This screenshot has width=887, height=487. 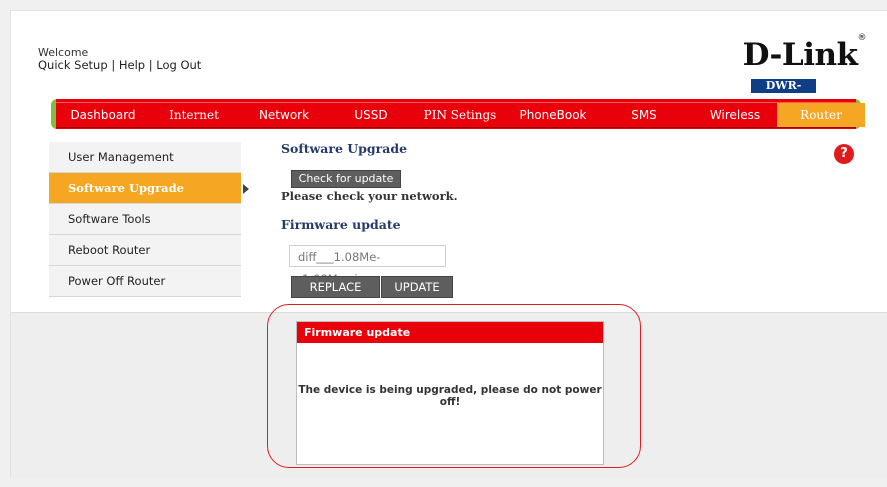 I want to click on sidebar-item-label: Software Upgrade, so click(x=126, y=188).